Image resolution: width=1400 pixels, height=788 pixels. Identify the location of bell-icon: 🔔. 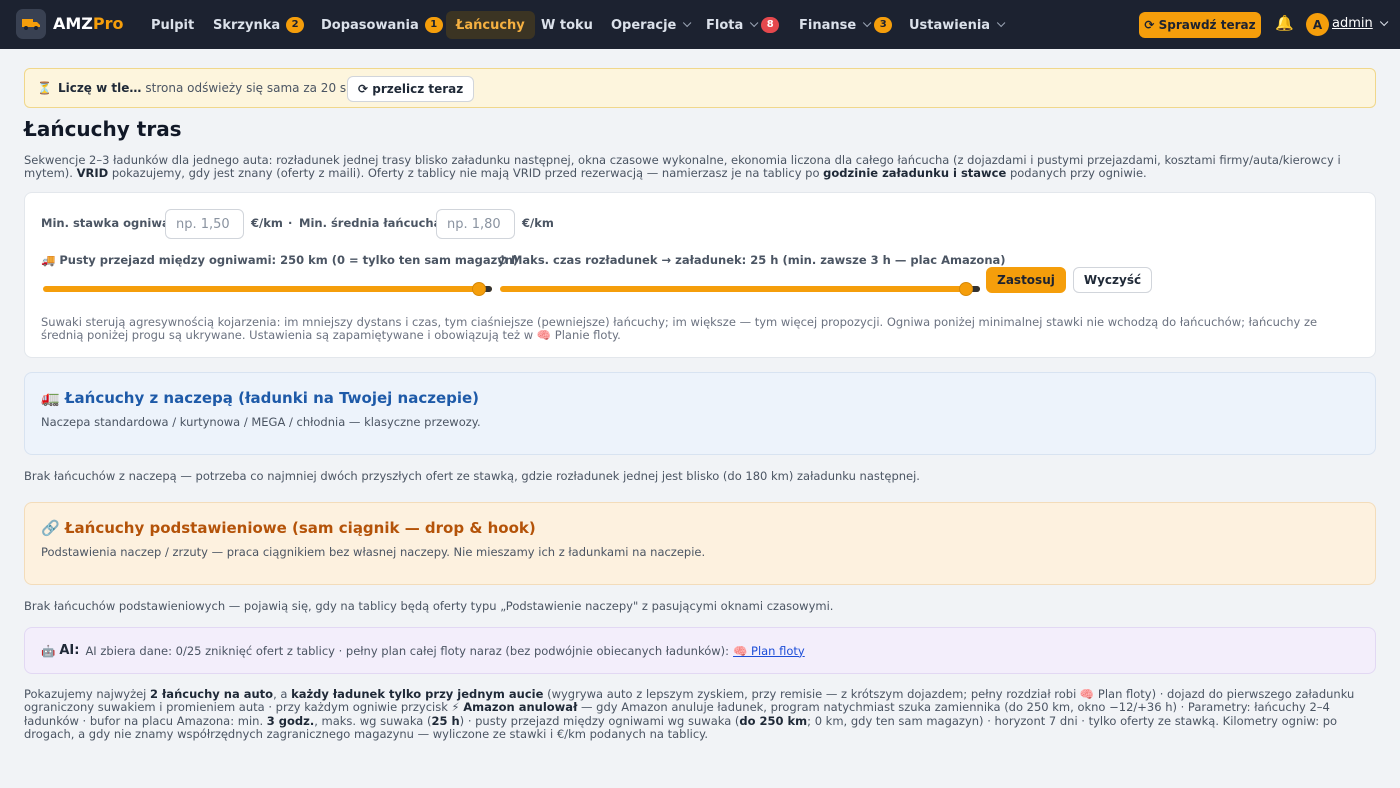
(1284, 23).